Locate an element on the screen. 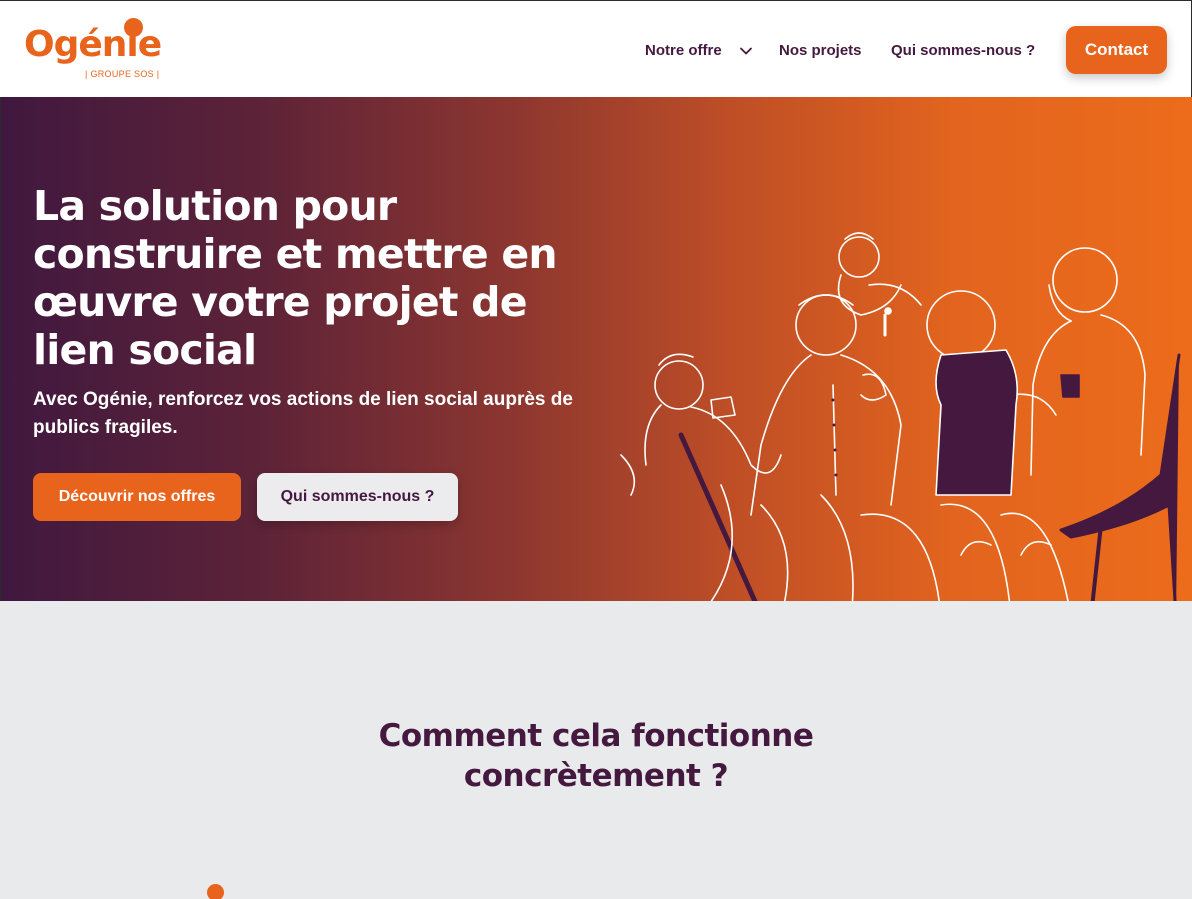 The width and height of the screenshot is (1192, 899). nav-item-notre-offre: Notre offre is located at coordinates (683, 52).